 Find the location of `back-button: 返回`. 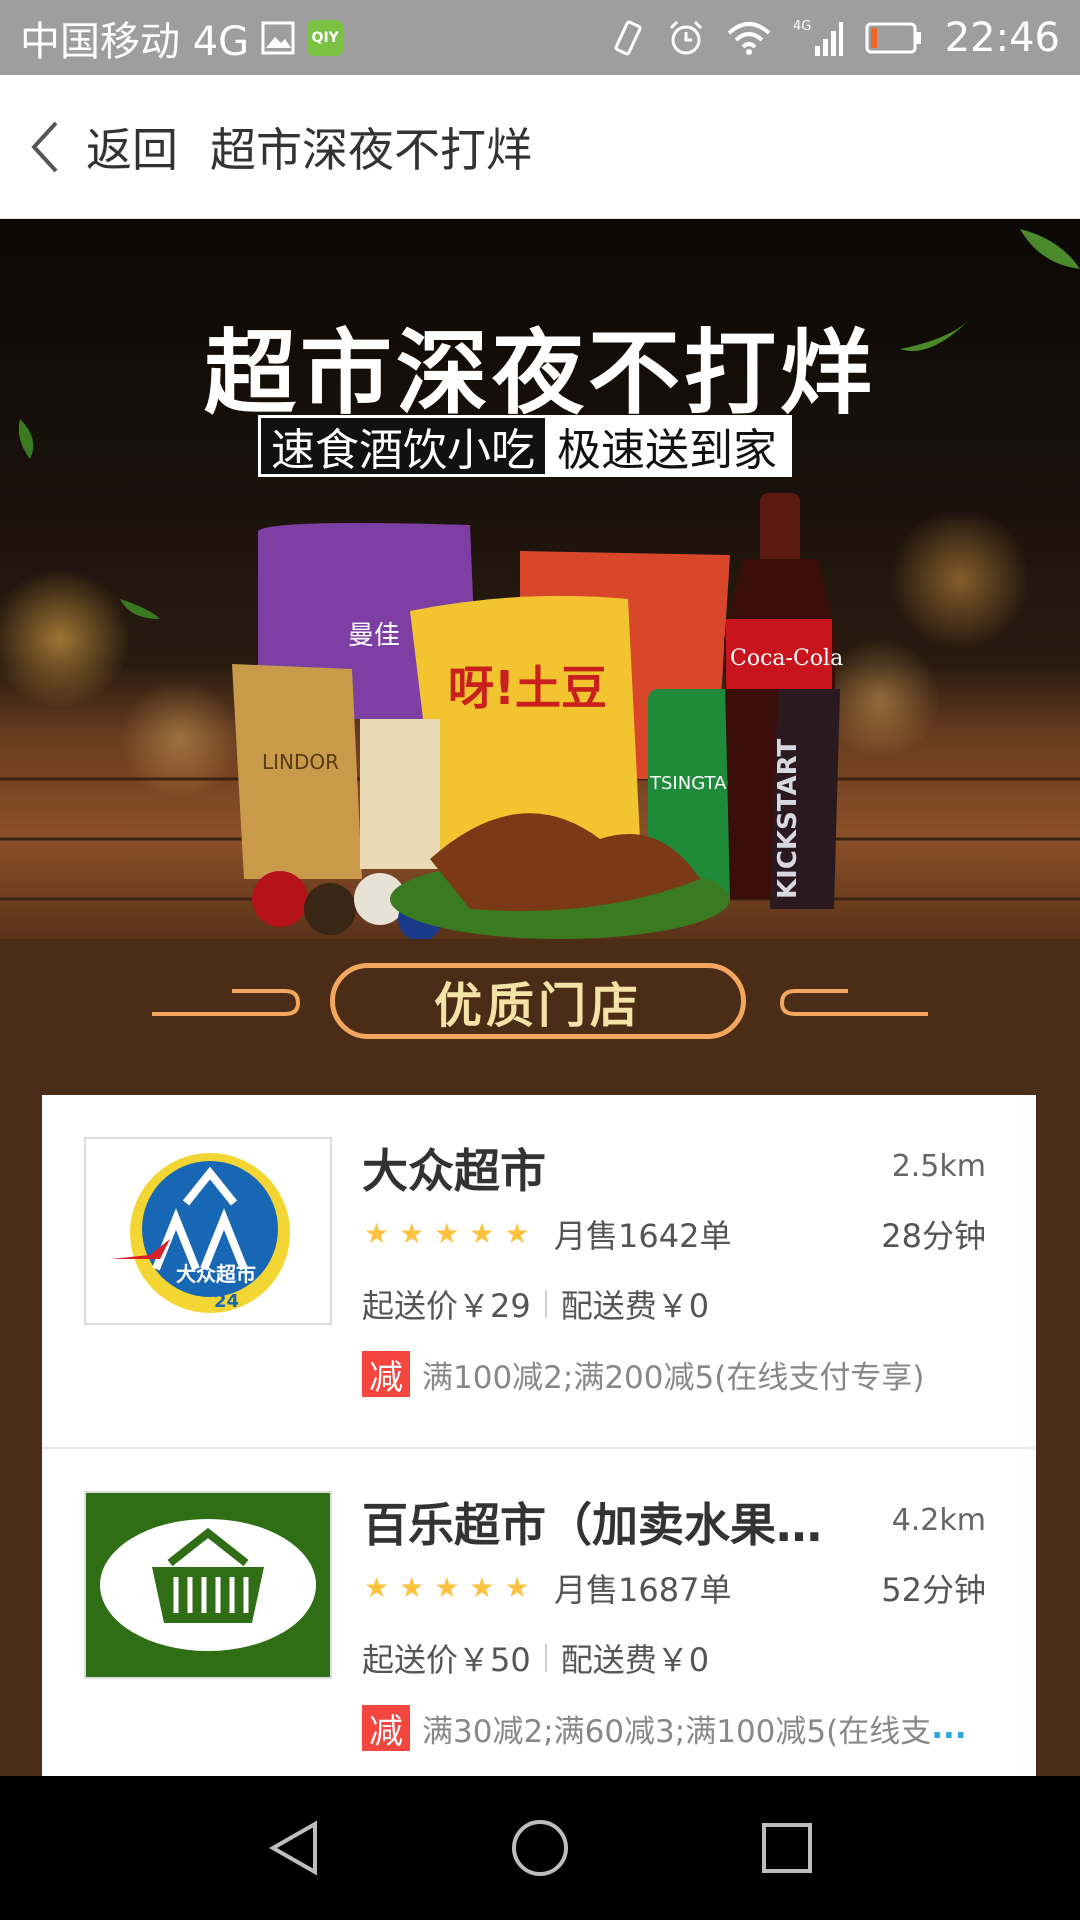

back-button: 返回 is located at coordinates (104, 147).